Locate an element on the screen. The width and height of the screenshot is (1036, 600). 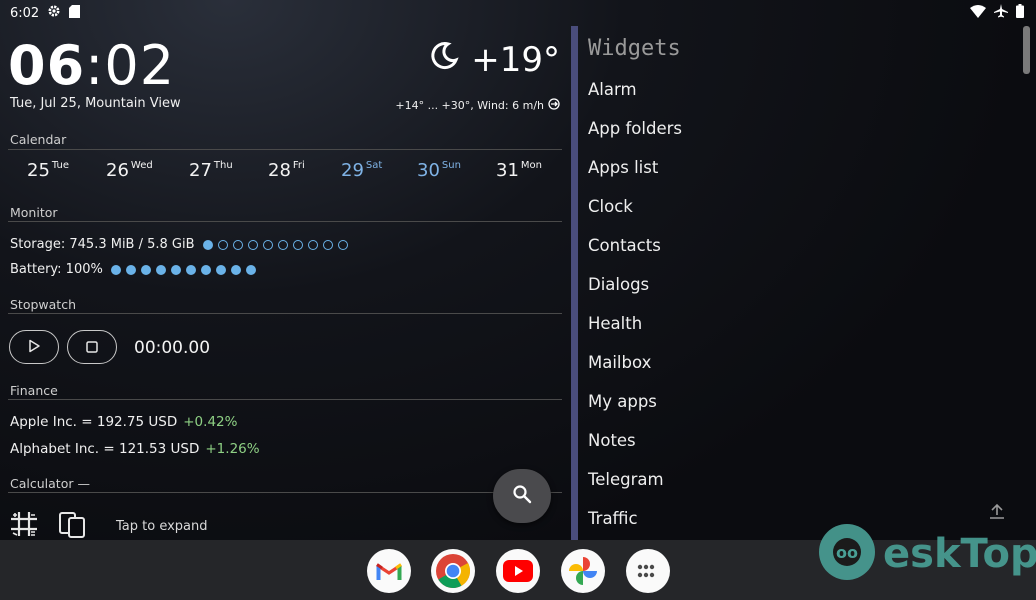
crescent-moon-icon is located at coordinates (444, 60).